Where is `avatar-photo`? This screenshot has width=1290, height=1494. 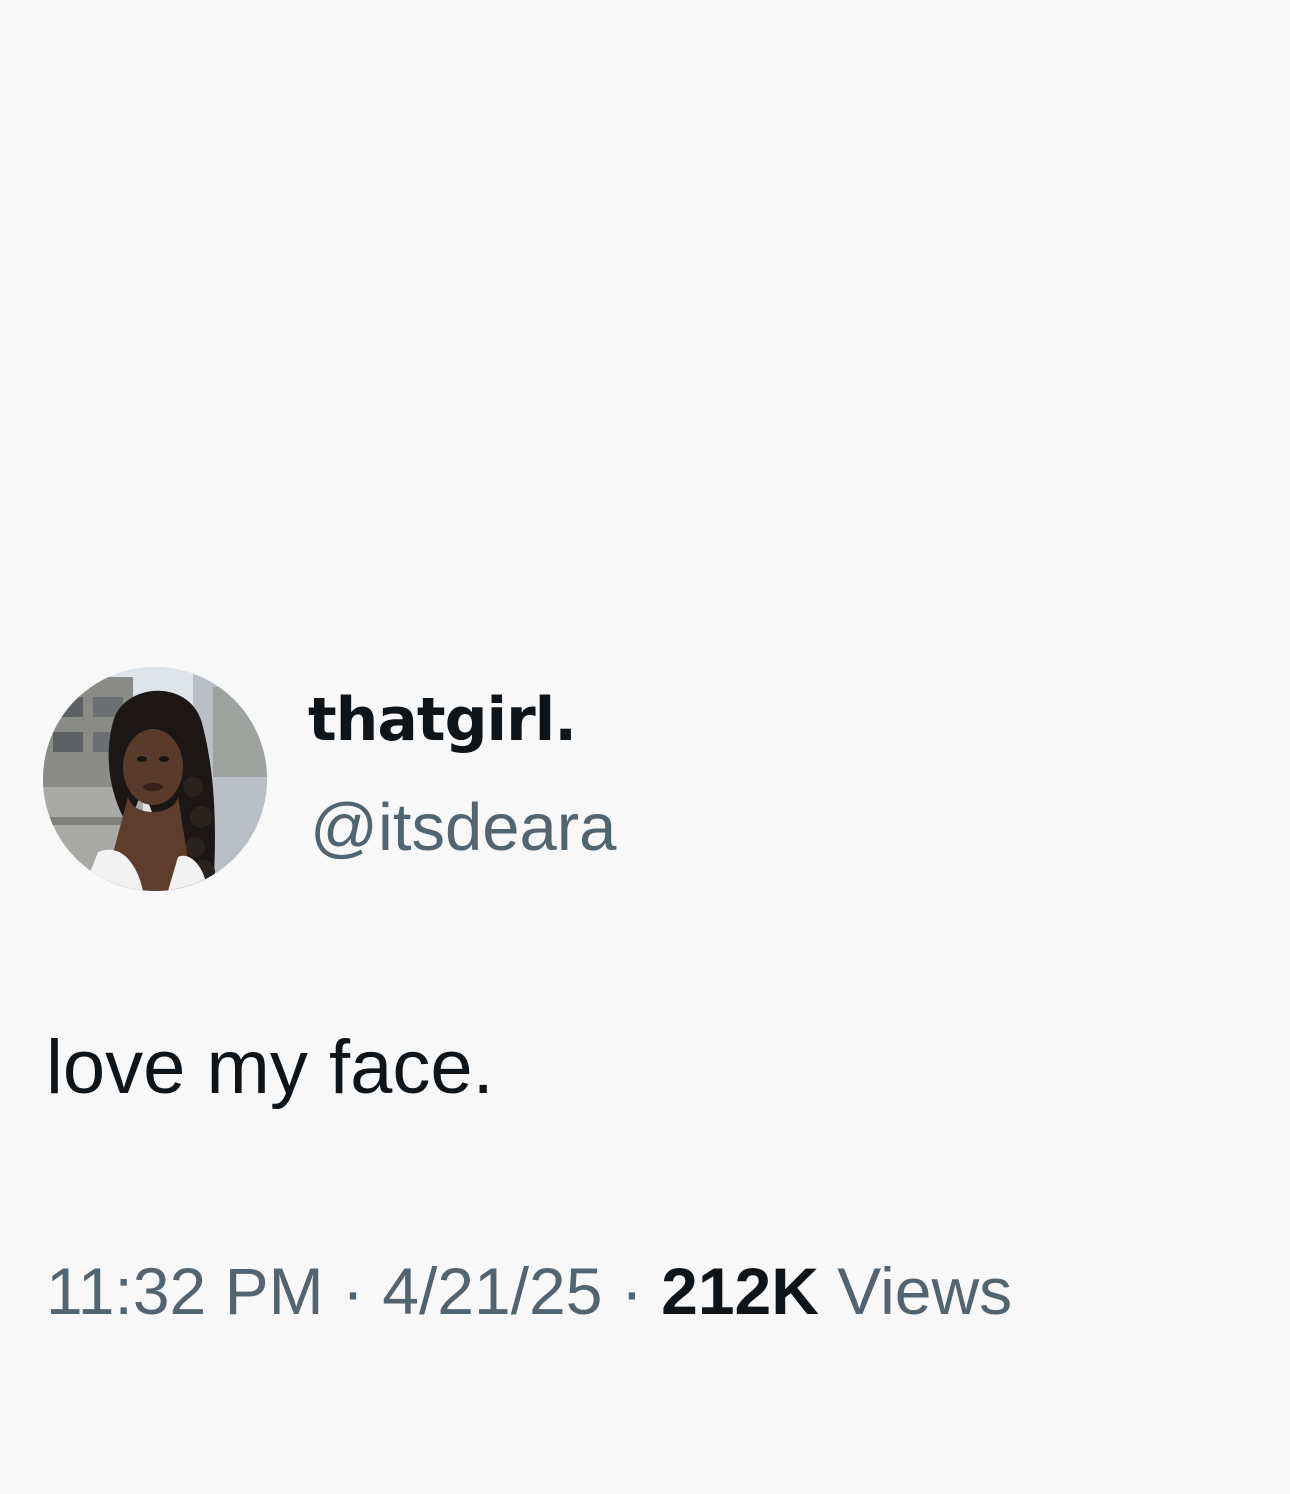 avatar-photo is located at coordinates (155, 779).